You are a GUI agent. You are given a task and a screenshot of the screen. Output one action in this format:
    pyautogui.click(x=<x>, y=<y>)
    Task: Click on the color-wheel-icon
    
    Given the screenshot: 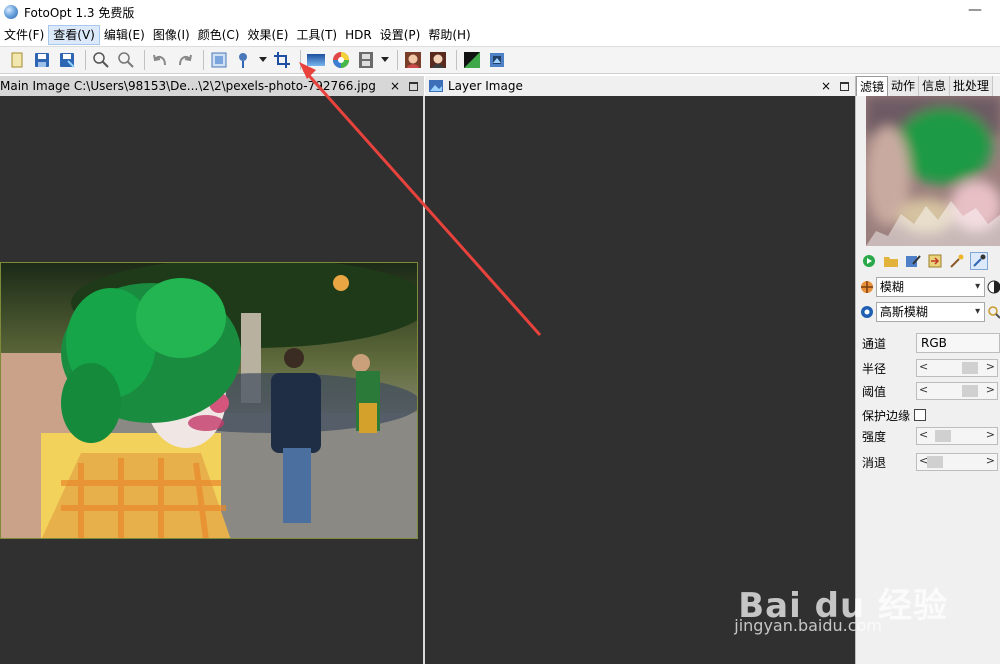 What is the action you would take?
    pyautogui.click(x=341, y=60)
    